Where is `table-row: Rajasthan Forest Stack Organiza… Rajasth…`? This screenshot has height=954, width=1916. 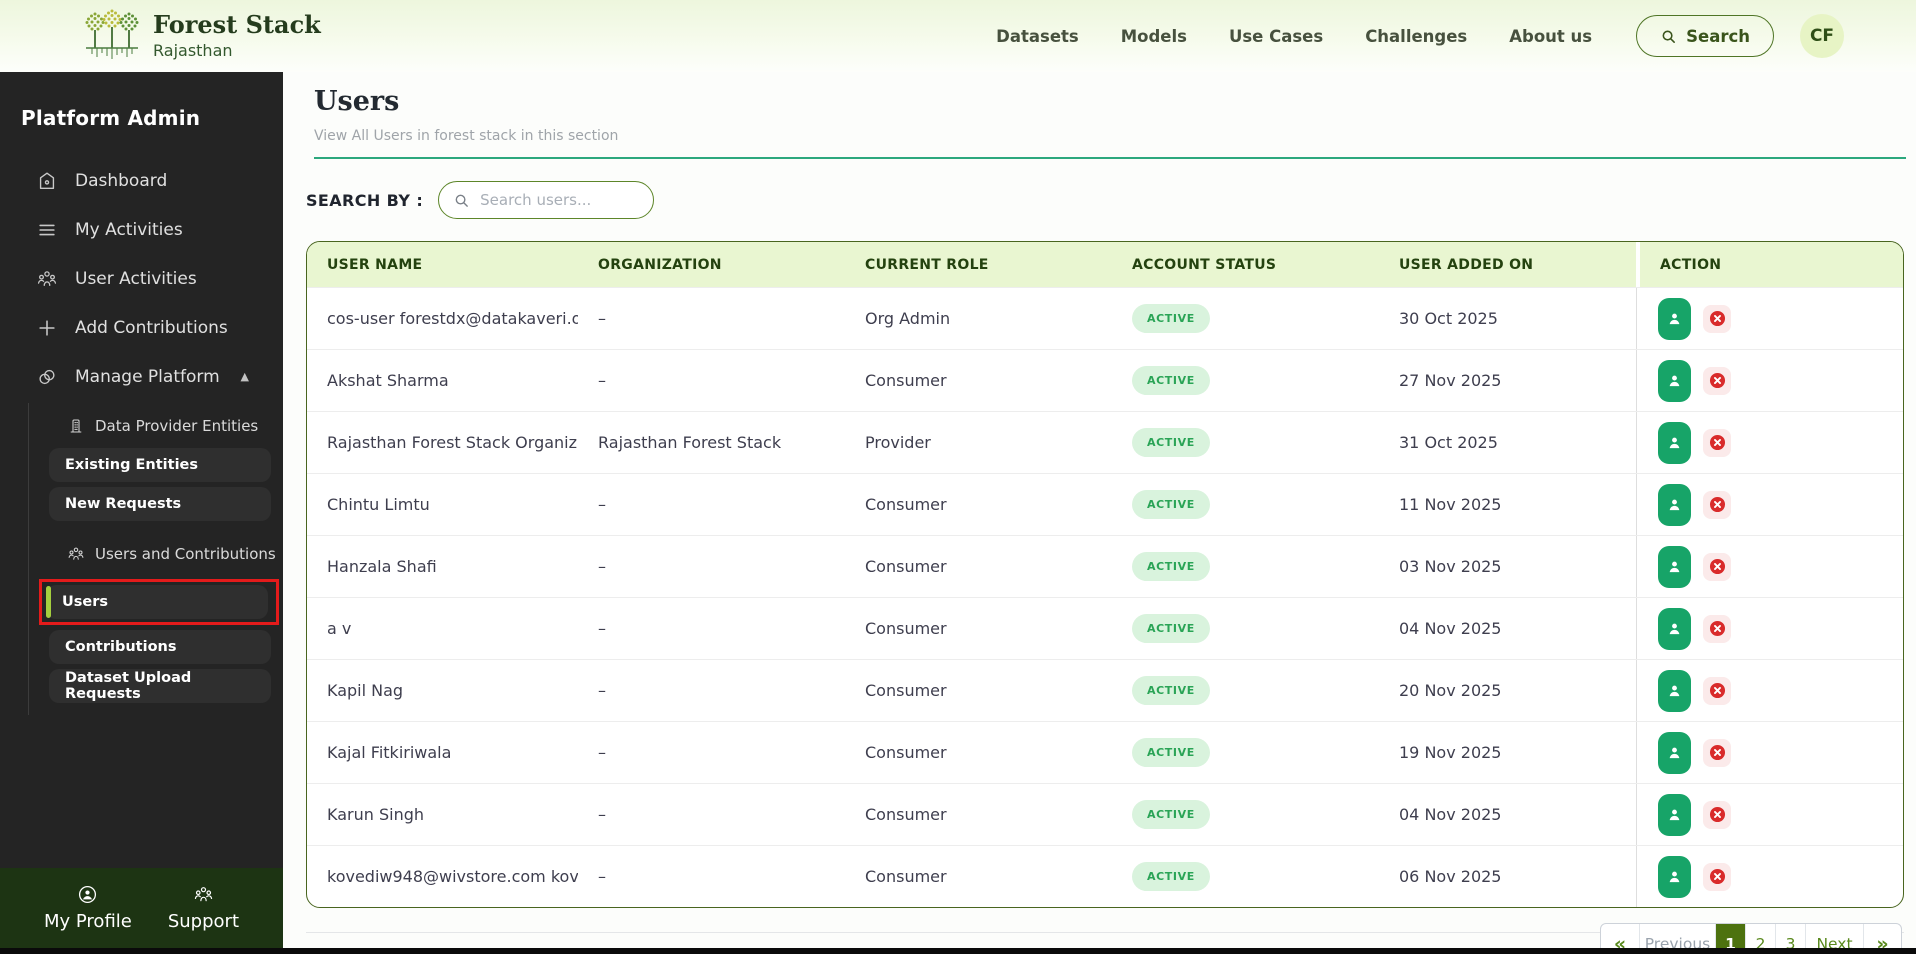 table-row: Rajasthan Forest Stack Organiza… Rajasth… is located at coordinates (1105, 442).